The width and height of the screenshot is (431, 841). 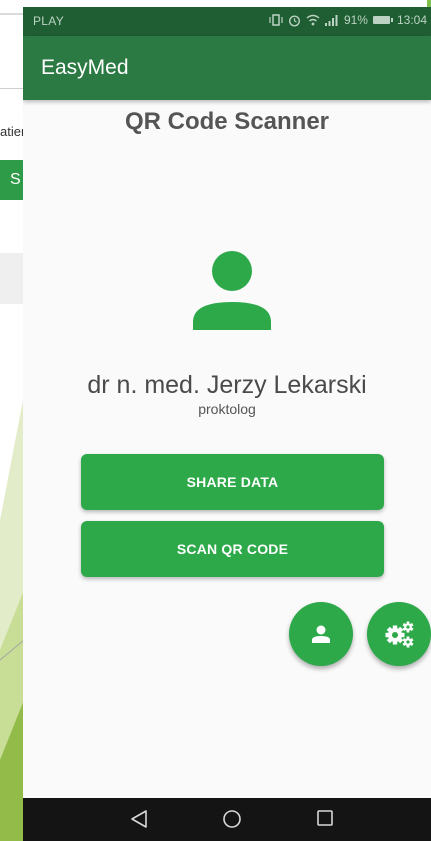 I want to click on share-data-button: SHARE DATA, so click(x=232, y=482).